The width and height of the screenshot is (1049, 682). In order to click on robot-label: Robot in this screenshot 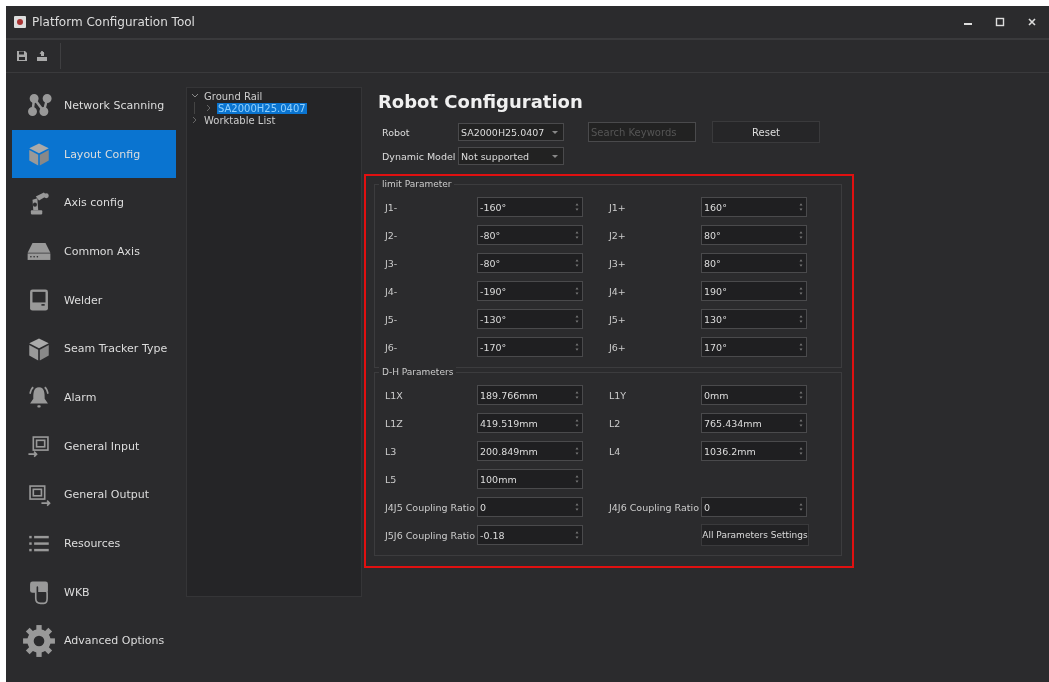, I will do `click(396, 132)`.